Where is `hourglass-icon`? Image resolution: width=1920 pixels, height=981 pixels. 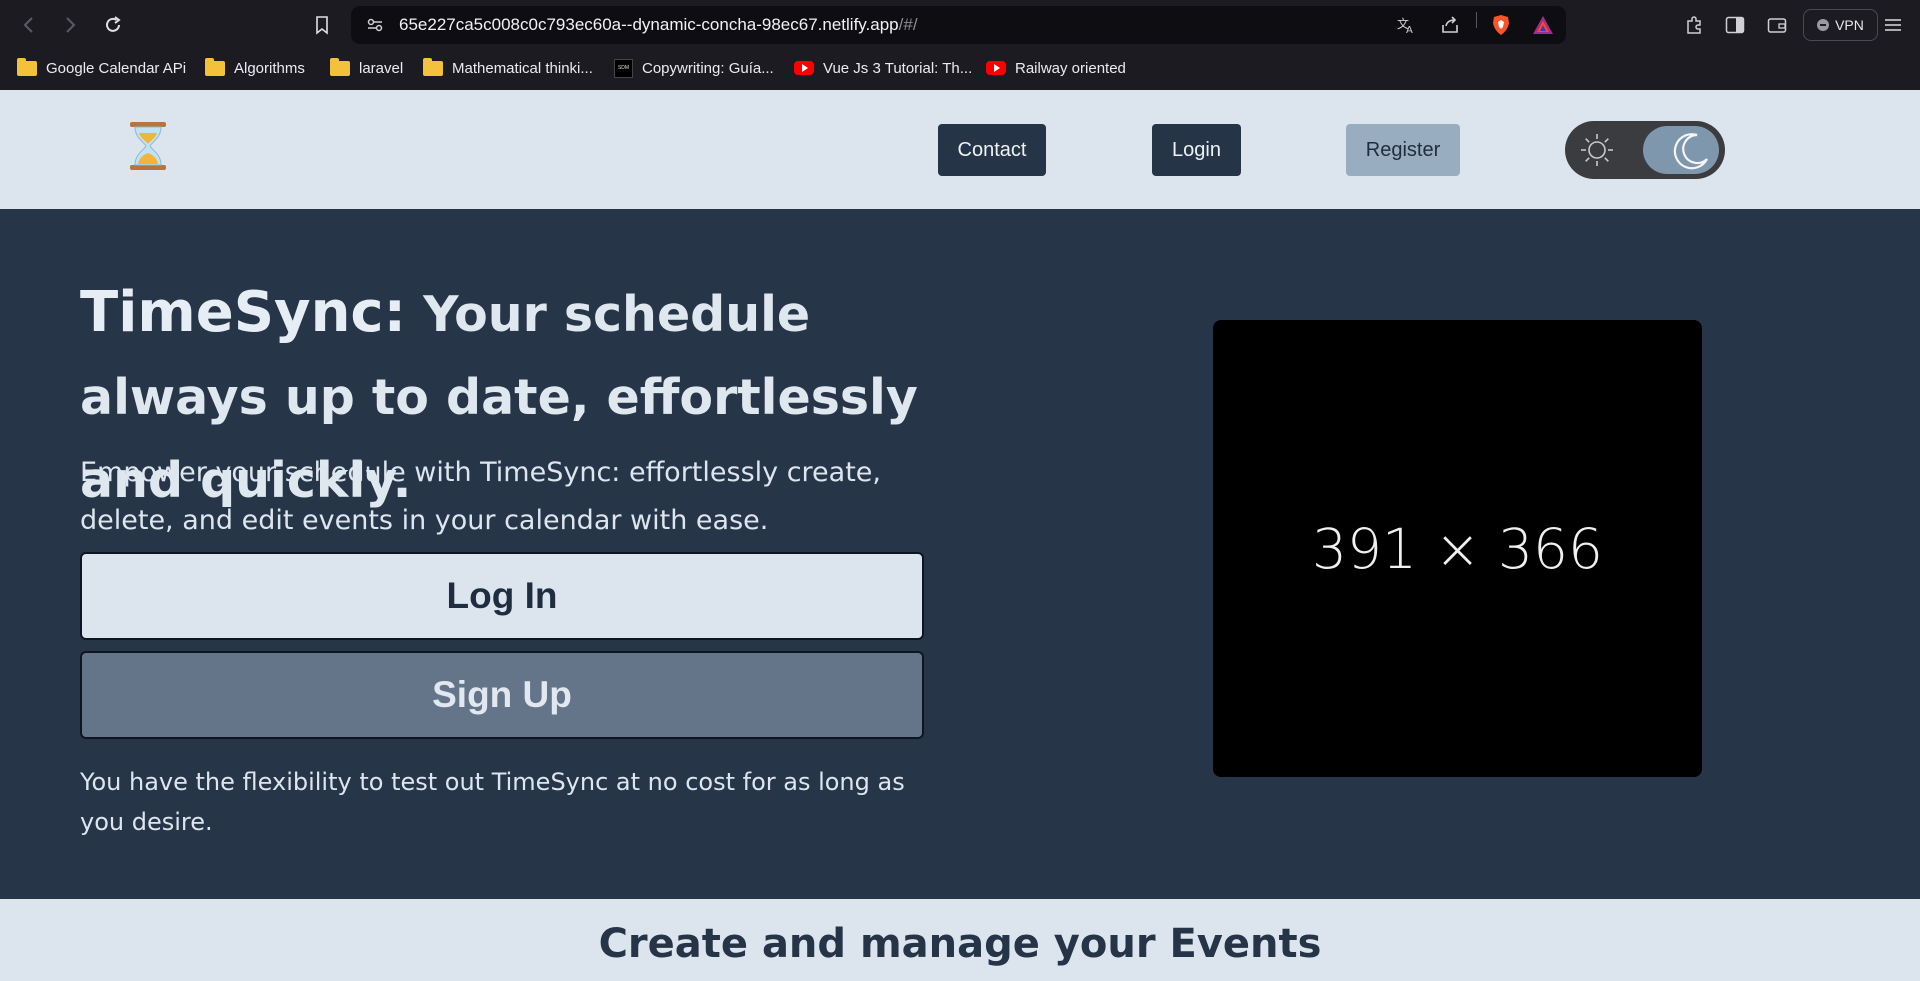 hourglass-icon is located at coordinates (148, 146).